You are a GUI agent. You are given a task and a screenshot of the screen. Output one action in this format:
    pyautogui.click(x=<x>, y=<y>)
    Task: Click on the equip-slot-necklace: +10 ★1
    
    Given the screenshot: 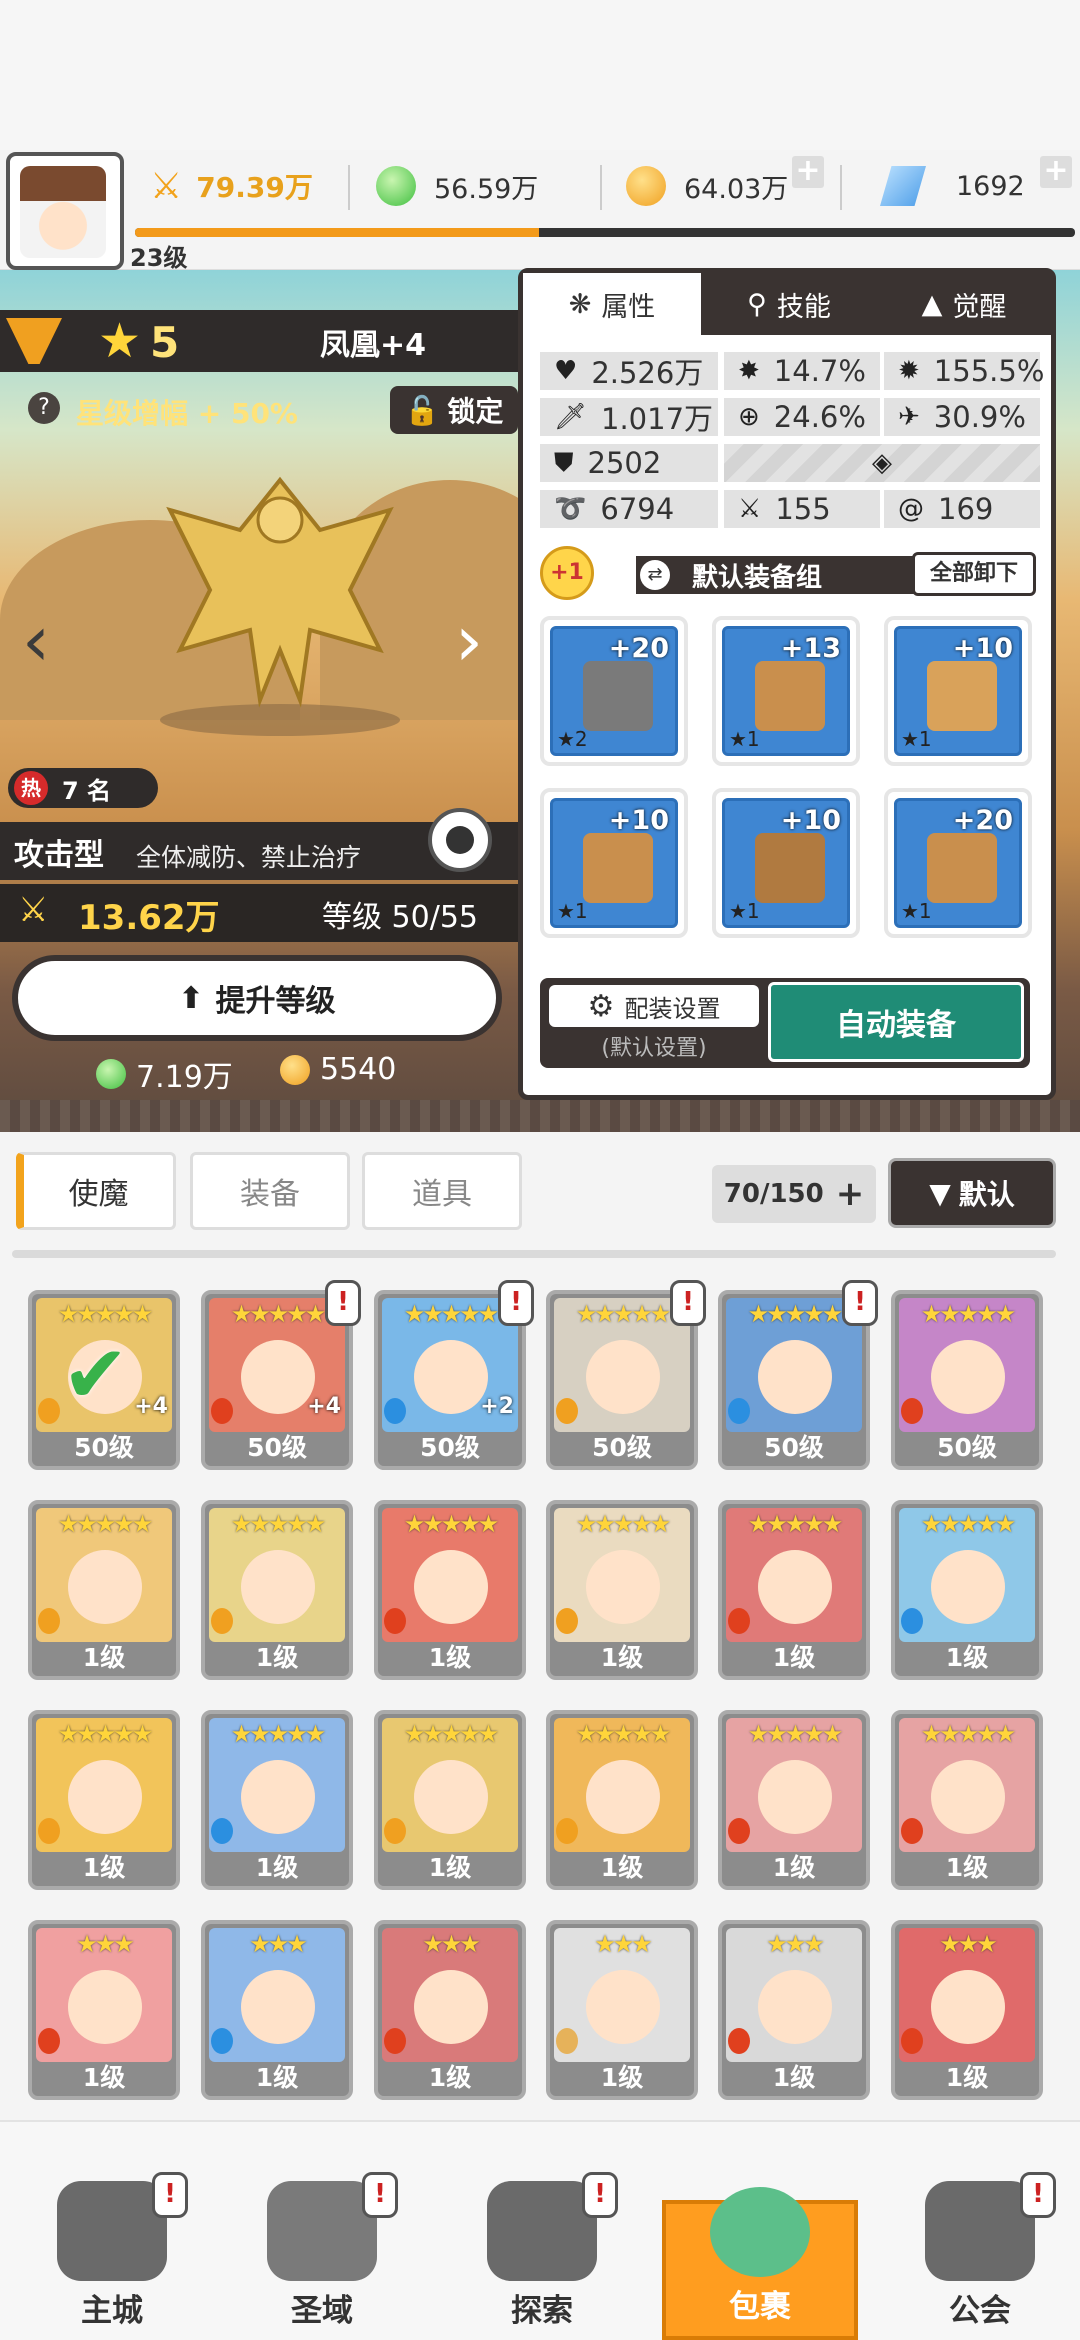 What is the action you would take?
    pyautogui.click(x=786, y=863)
    